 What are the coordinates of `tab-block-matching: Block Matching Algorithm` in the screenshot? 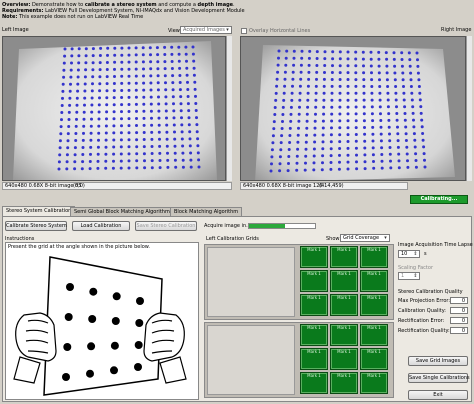 It's located at (206, 211).